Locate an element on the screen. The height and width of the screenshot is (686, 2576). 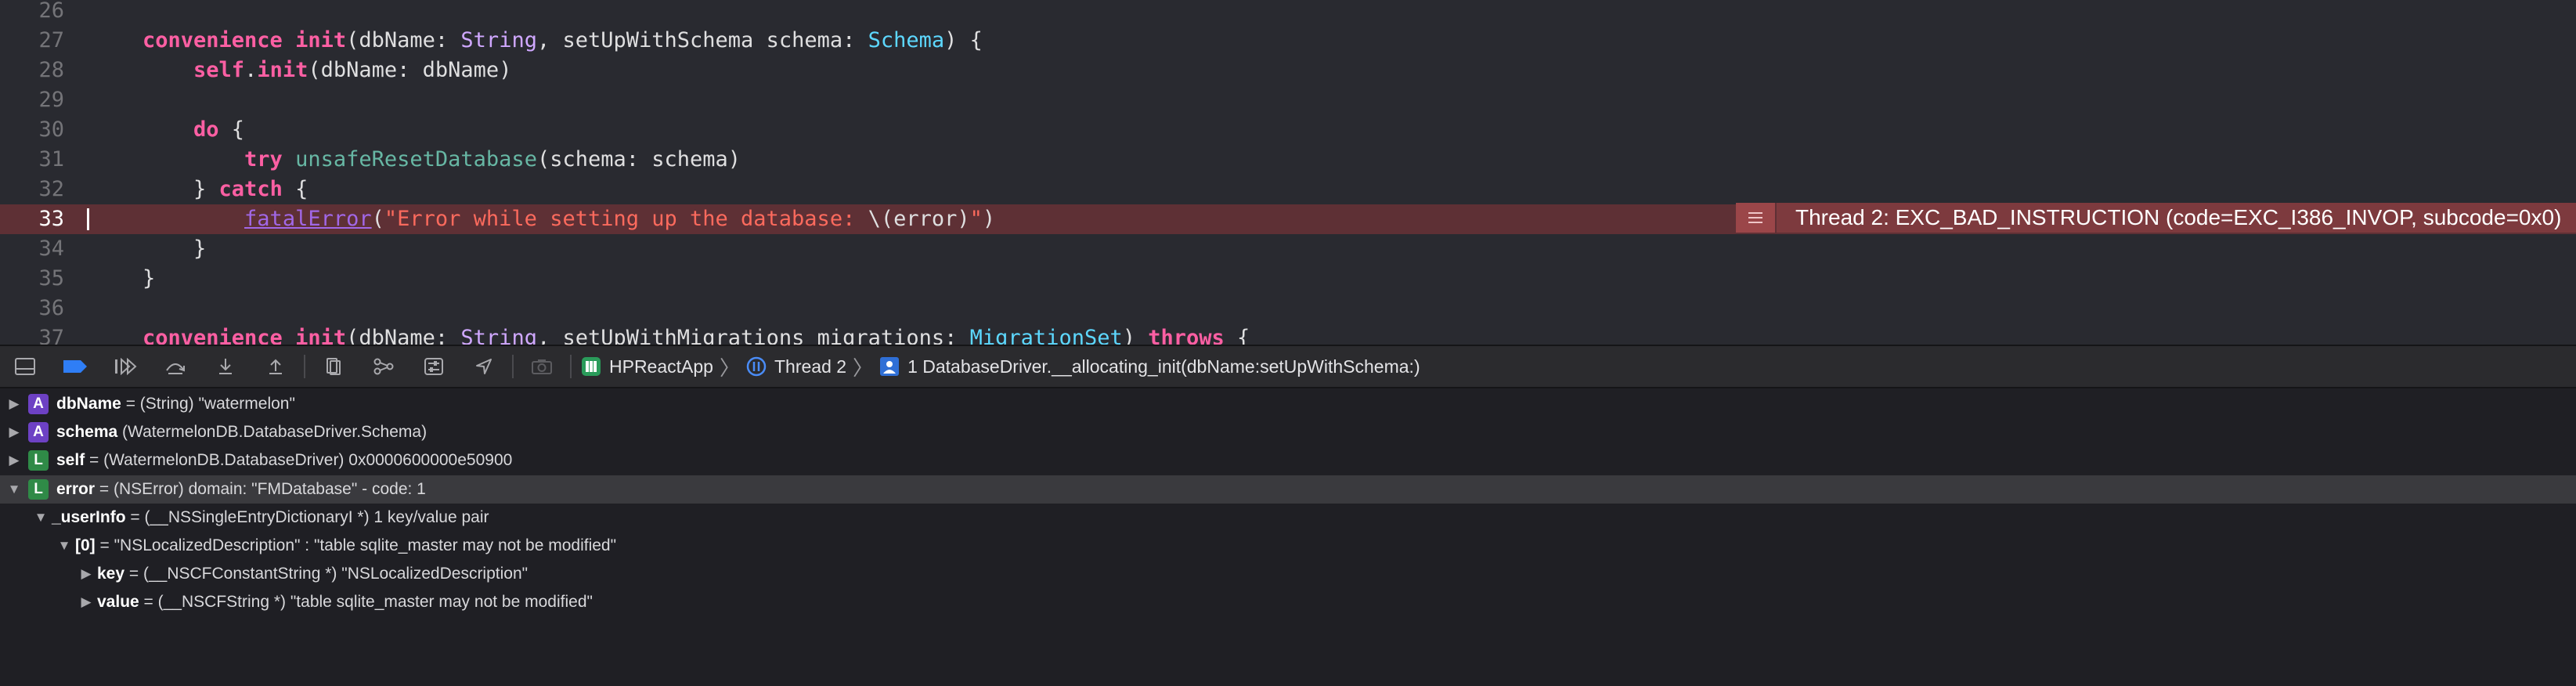
text-cursor is located at coordinates (88, 219).